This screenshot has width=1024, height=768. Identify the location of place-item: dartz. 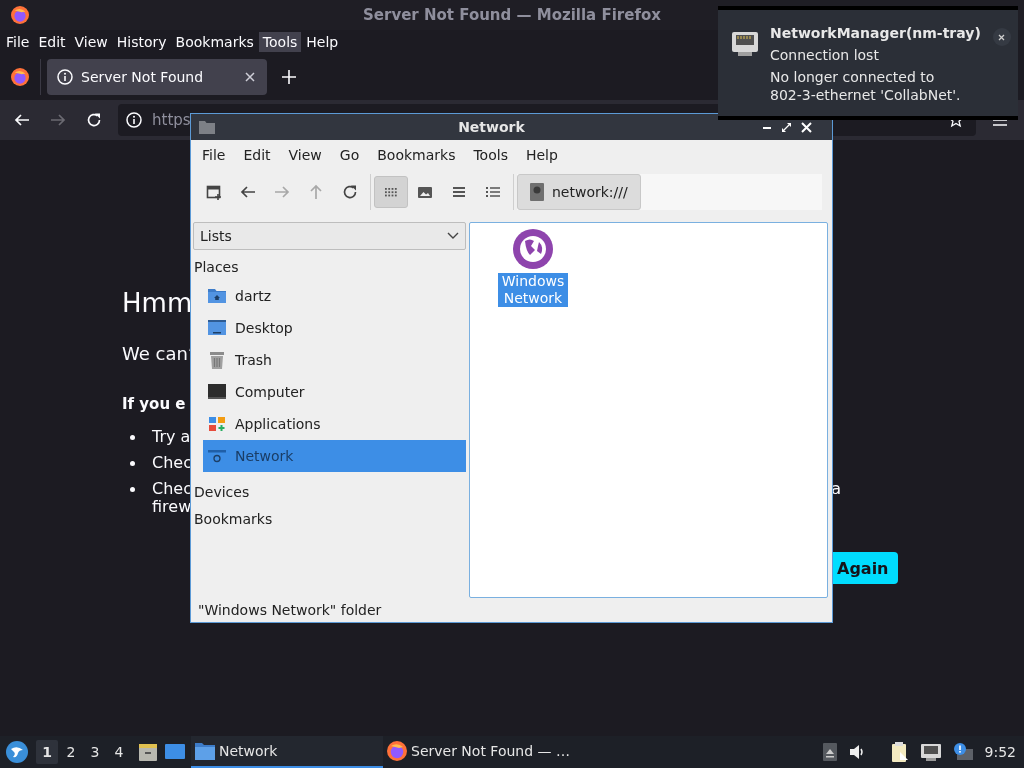
(334, 296).